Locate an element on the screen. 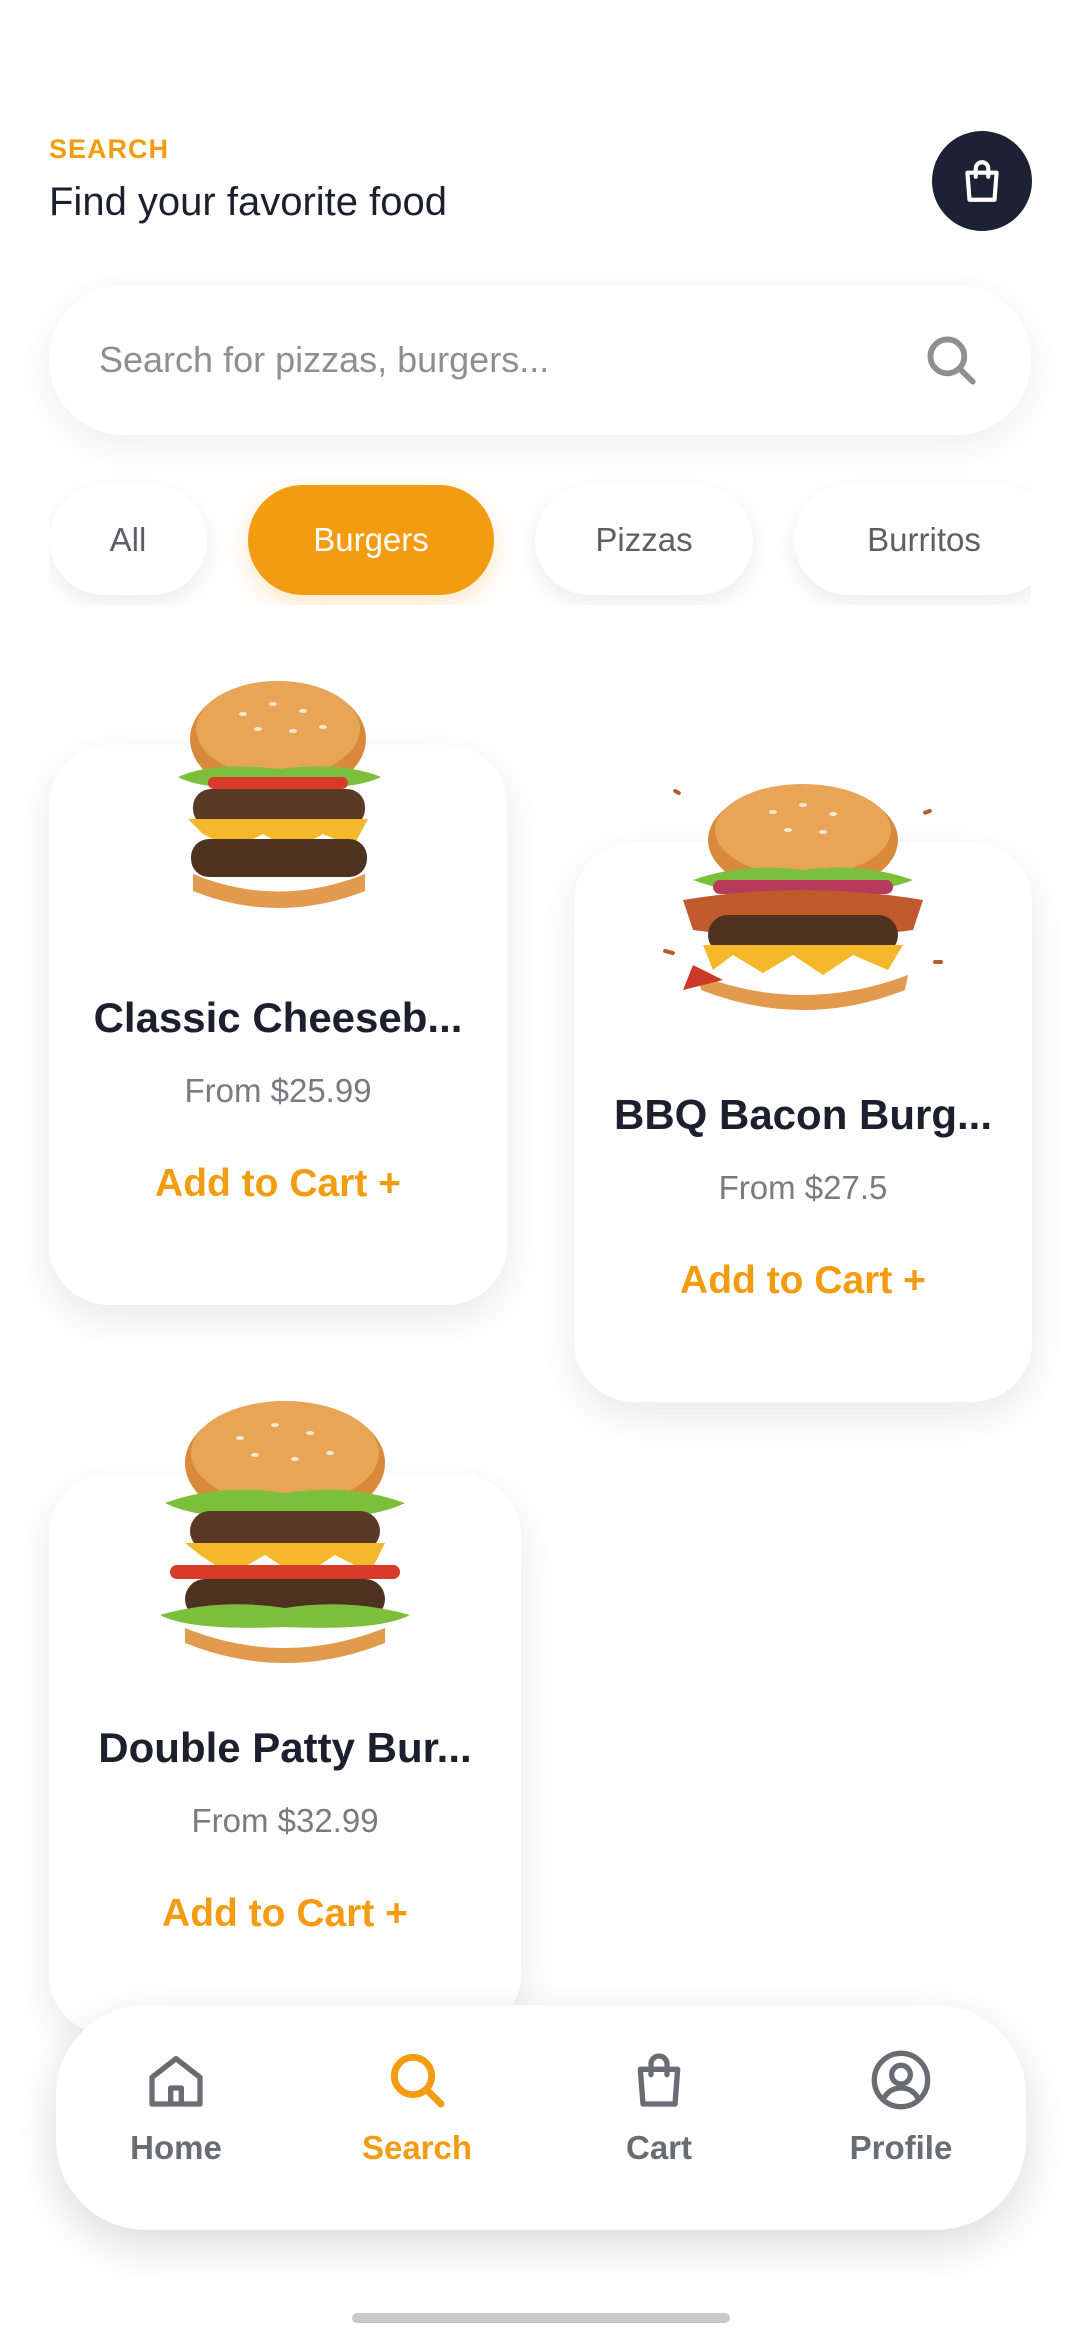 The image size is (1080, 2340). bottom-nav: Home Search Cart Profile is located at coordinates (541, 2117).